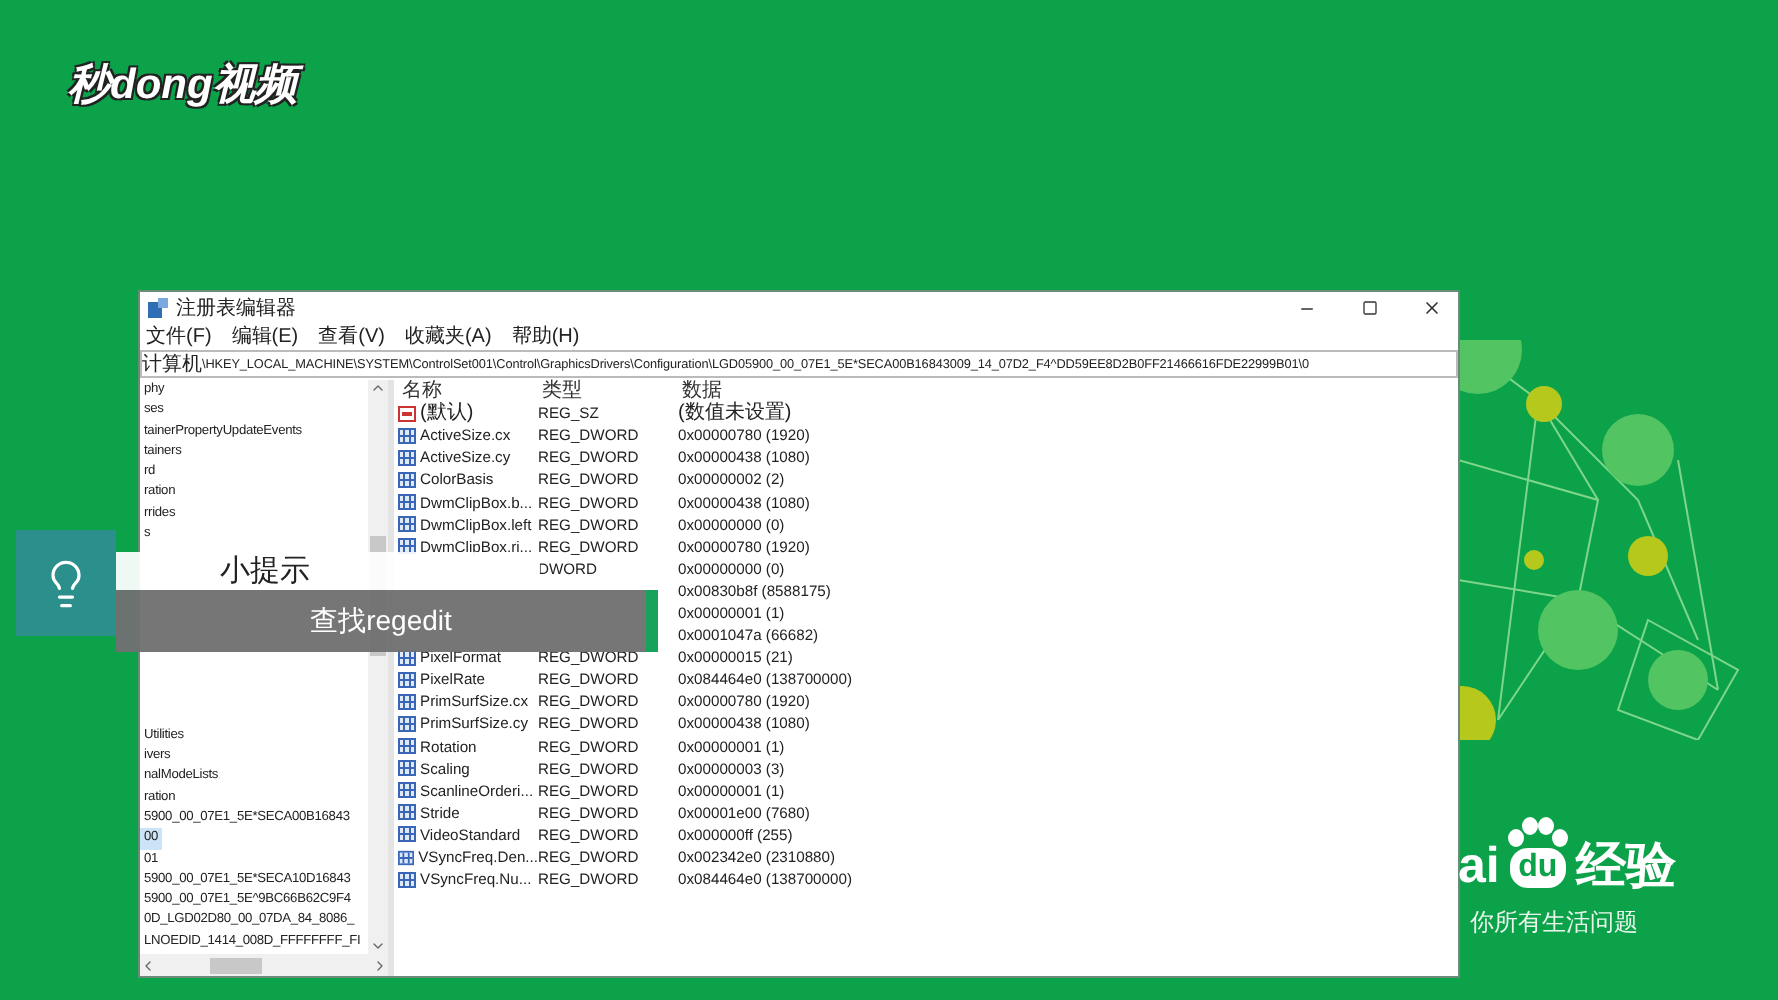 This screenshot has width=1778, height=1000. What do you see at coordinates (381, 621) in the screenshot?
I see `tip-text: 查找regedit` at bounding box center [381, 621].